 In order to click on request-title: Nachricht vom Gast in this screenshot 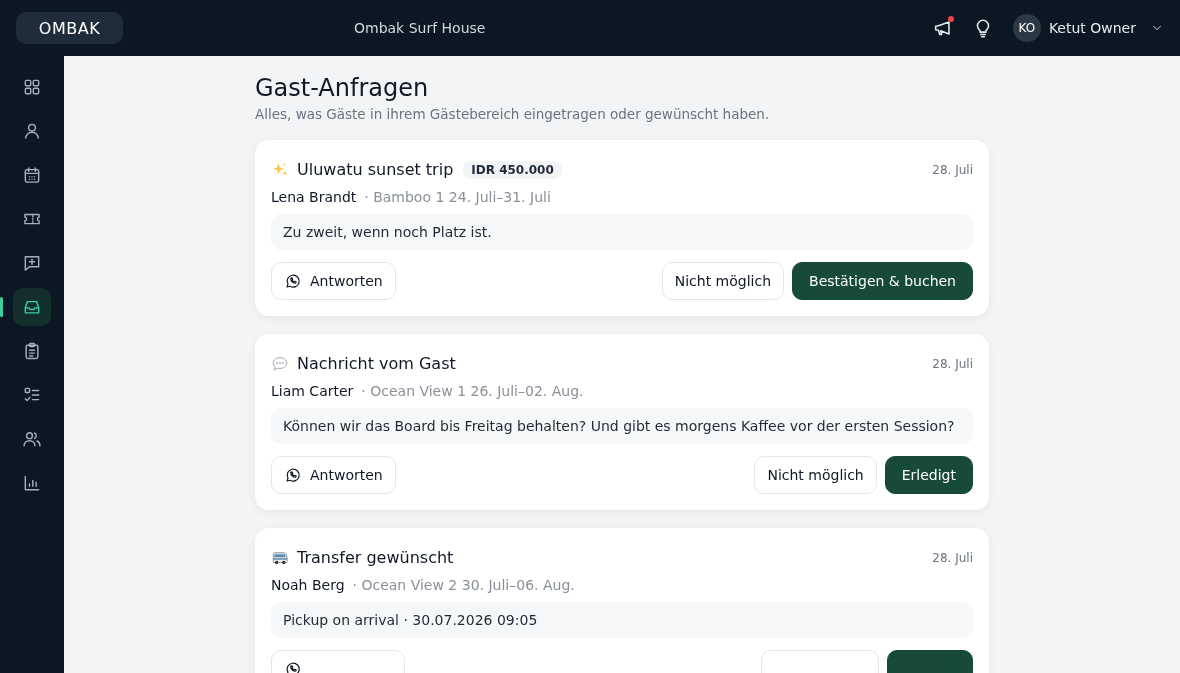, I will do `click(376, 363)`.